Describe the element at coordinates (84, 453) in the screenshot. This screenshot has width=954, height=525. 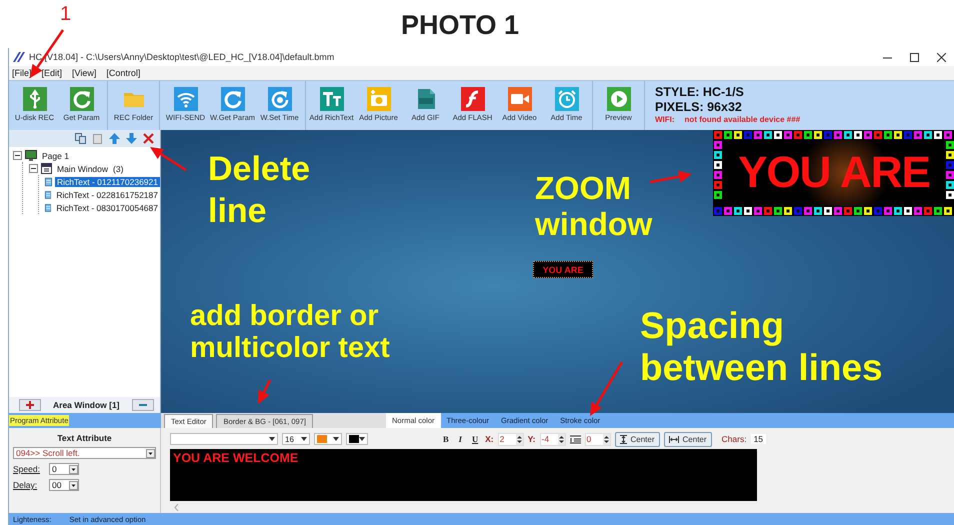
I see `effect-dropdown: 094>> Scroll left.` at that location.